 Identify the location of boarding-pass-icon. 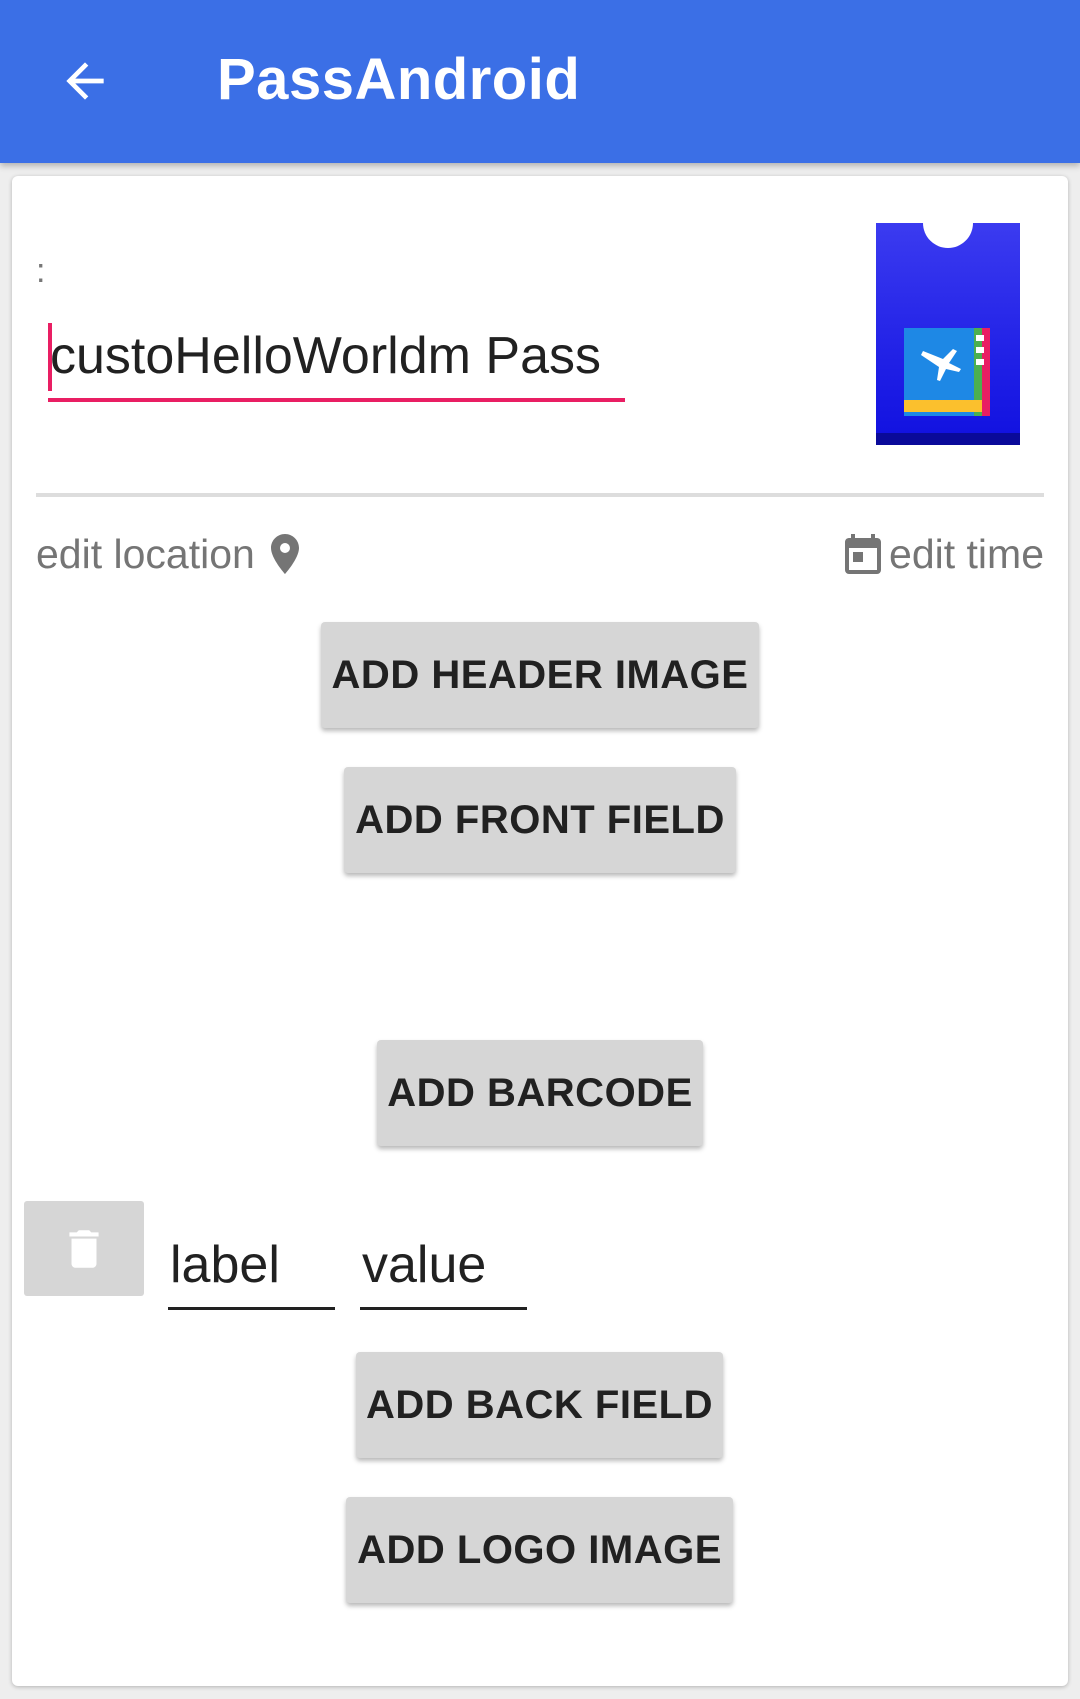
(948, 321).